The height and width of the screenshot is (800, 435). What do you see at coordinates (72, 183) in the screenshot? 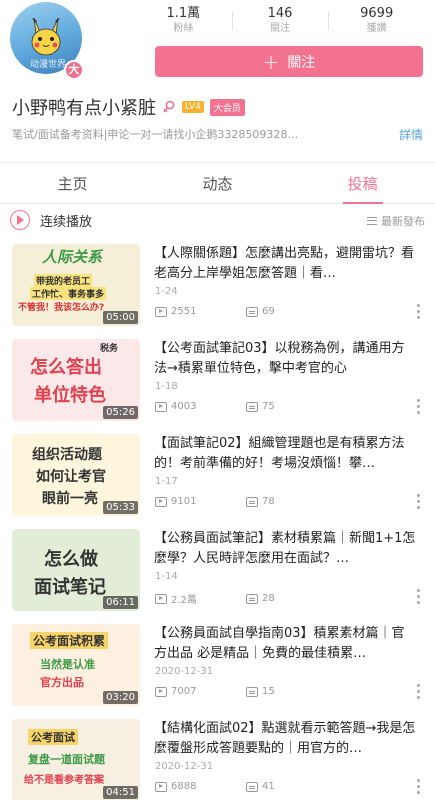
I see `tab-home: 主页` at bounding box center [72, 183].